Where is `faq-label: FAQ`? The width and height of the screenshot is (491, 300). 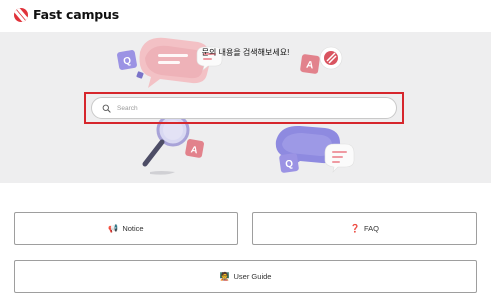 faq-label: FAQ is located at coordinates (371, 228).